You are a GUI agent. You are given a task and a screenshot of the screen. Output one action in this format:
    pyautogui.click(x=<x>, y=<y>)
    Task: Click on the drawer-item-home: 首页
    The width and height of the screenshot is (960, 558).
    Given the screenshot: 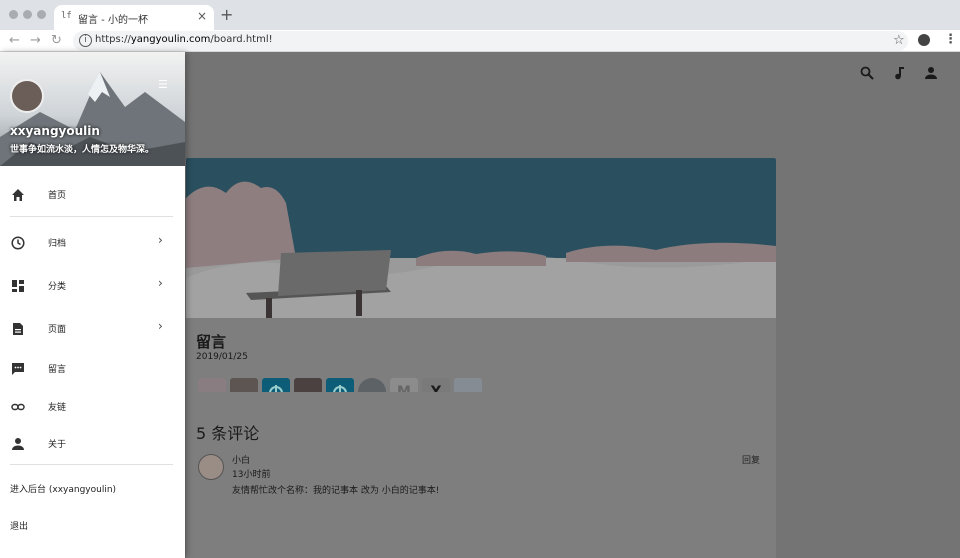 What is the action you would take?
    pyautogui.click(x=92, y=194)
    